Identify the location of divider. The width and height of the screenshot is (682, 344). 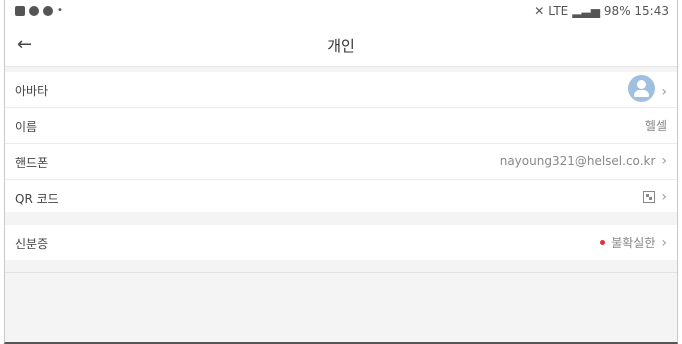
(341, 272).